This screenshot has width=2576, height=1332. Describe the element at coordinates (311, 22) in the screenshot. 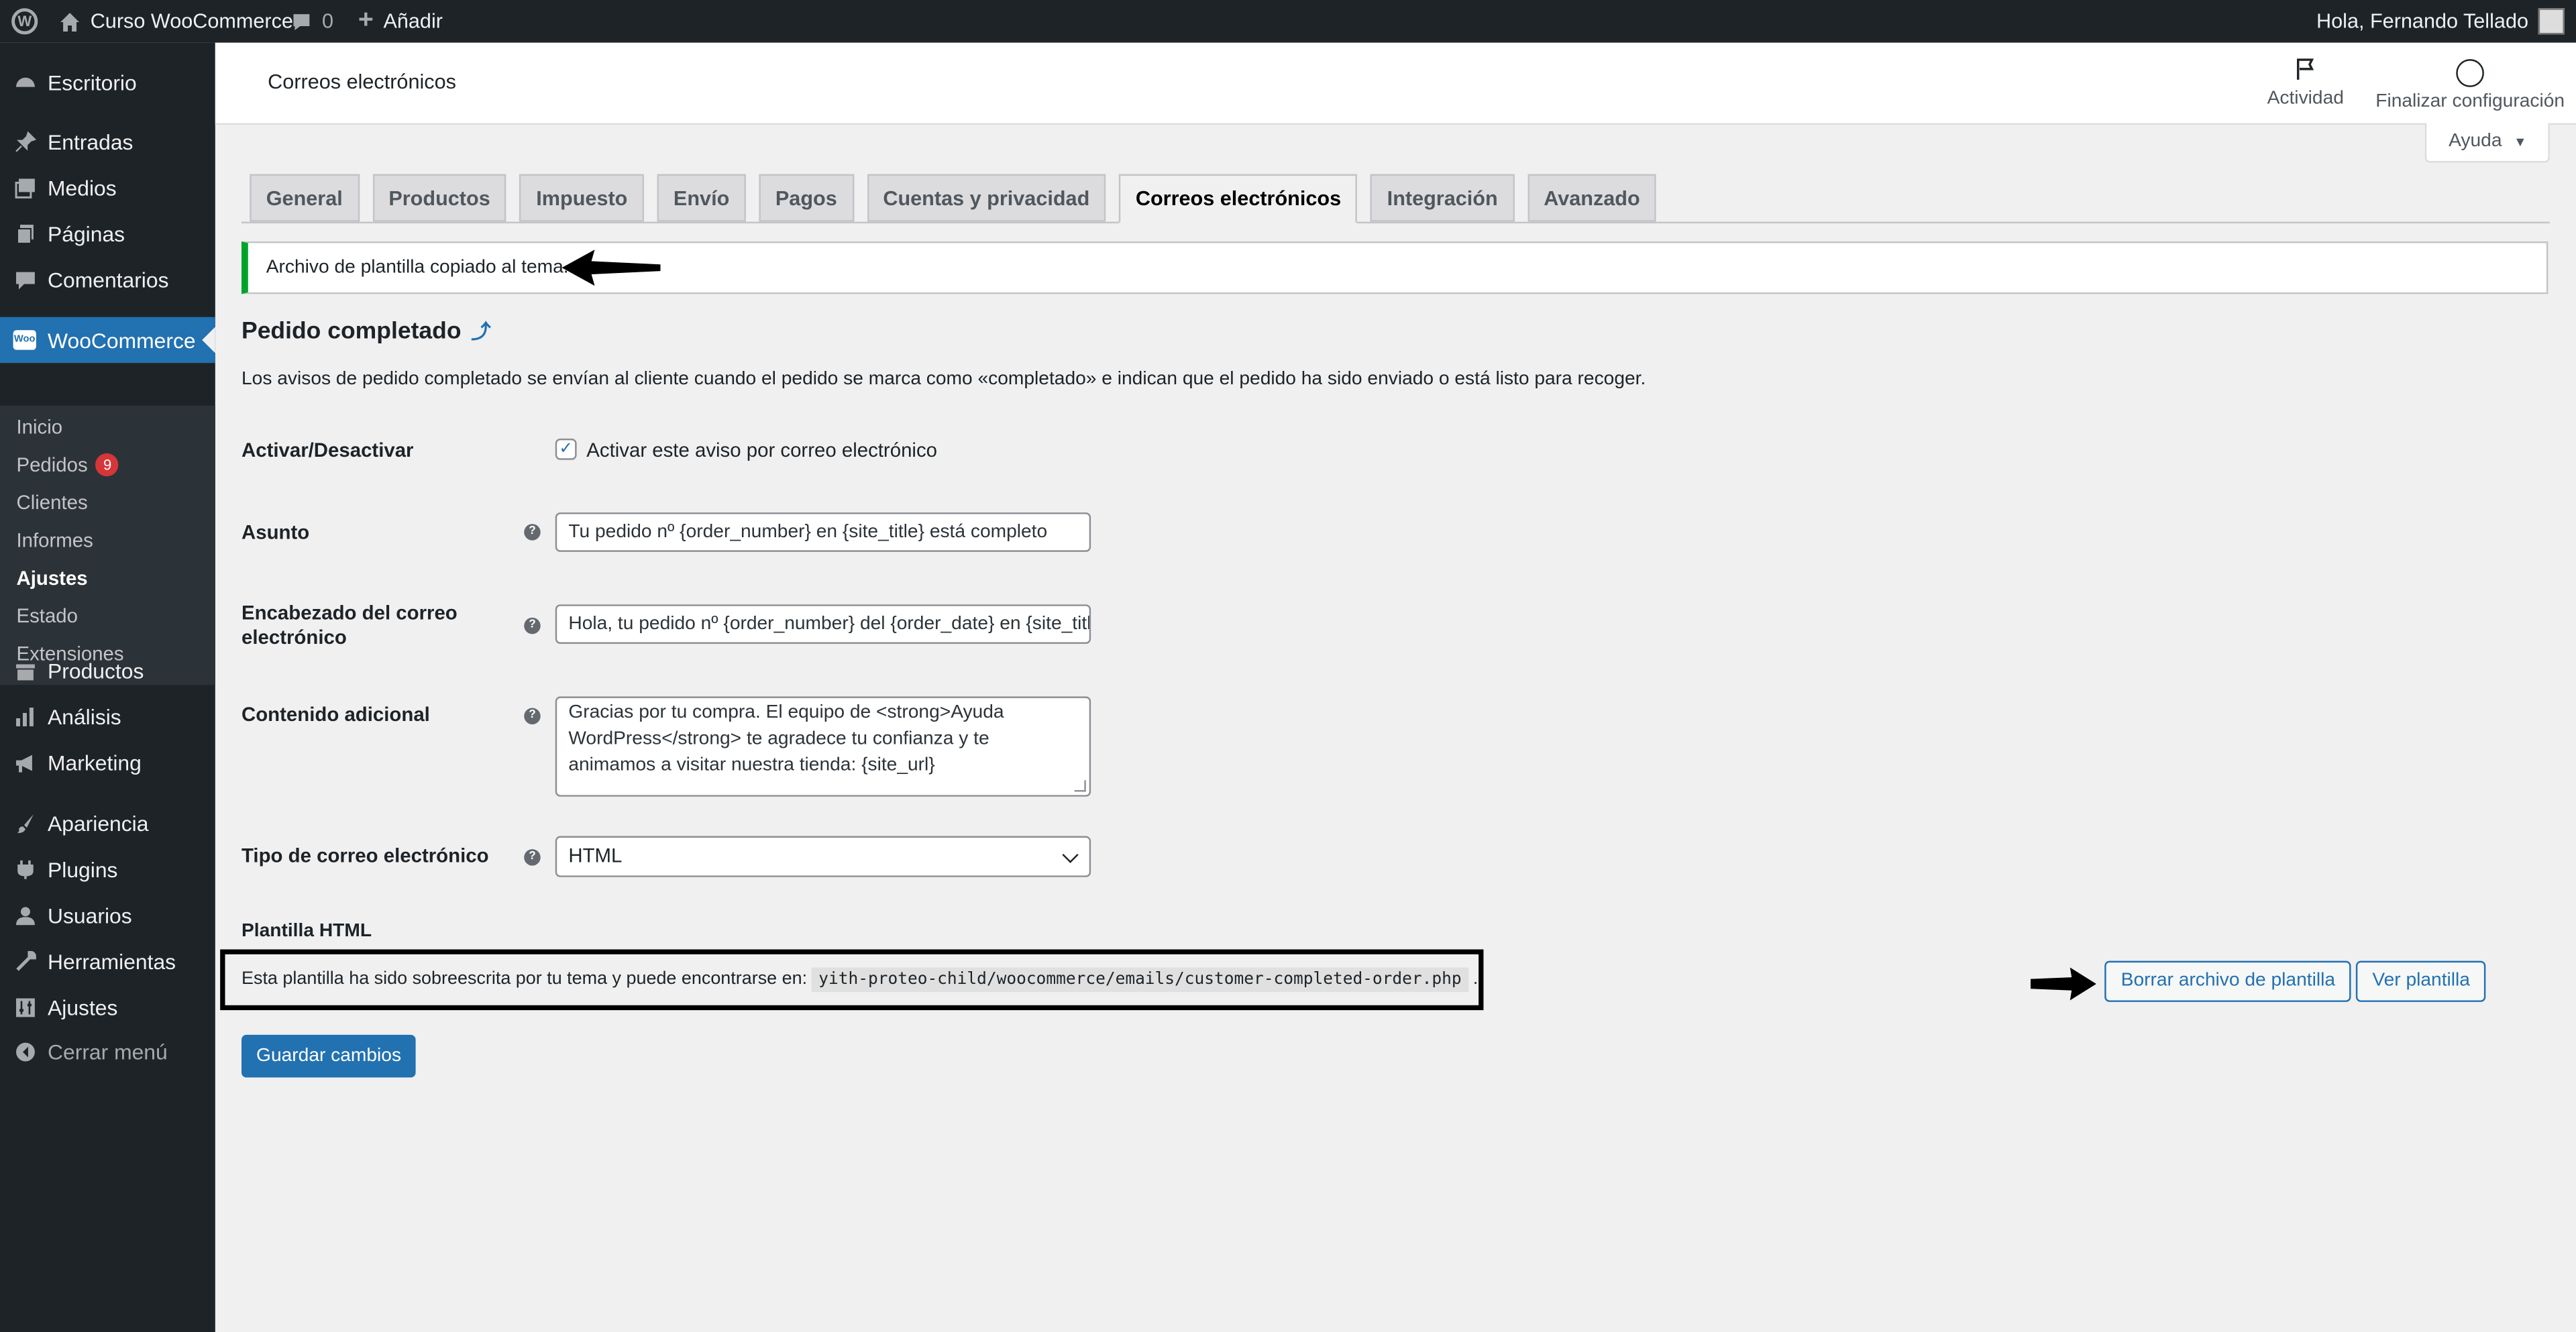

I see `comments-link: 0` at that location.